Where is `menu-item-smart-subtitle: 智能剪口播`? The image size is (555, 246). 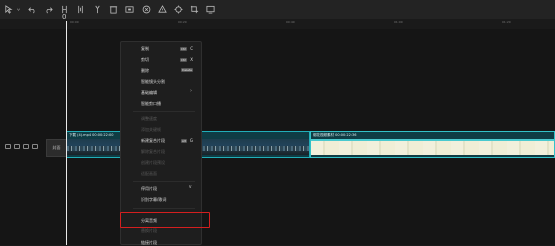 menu-item-smart-subtitle: 智能剪口播 is located at coordinates (151, 104).